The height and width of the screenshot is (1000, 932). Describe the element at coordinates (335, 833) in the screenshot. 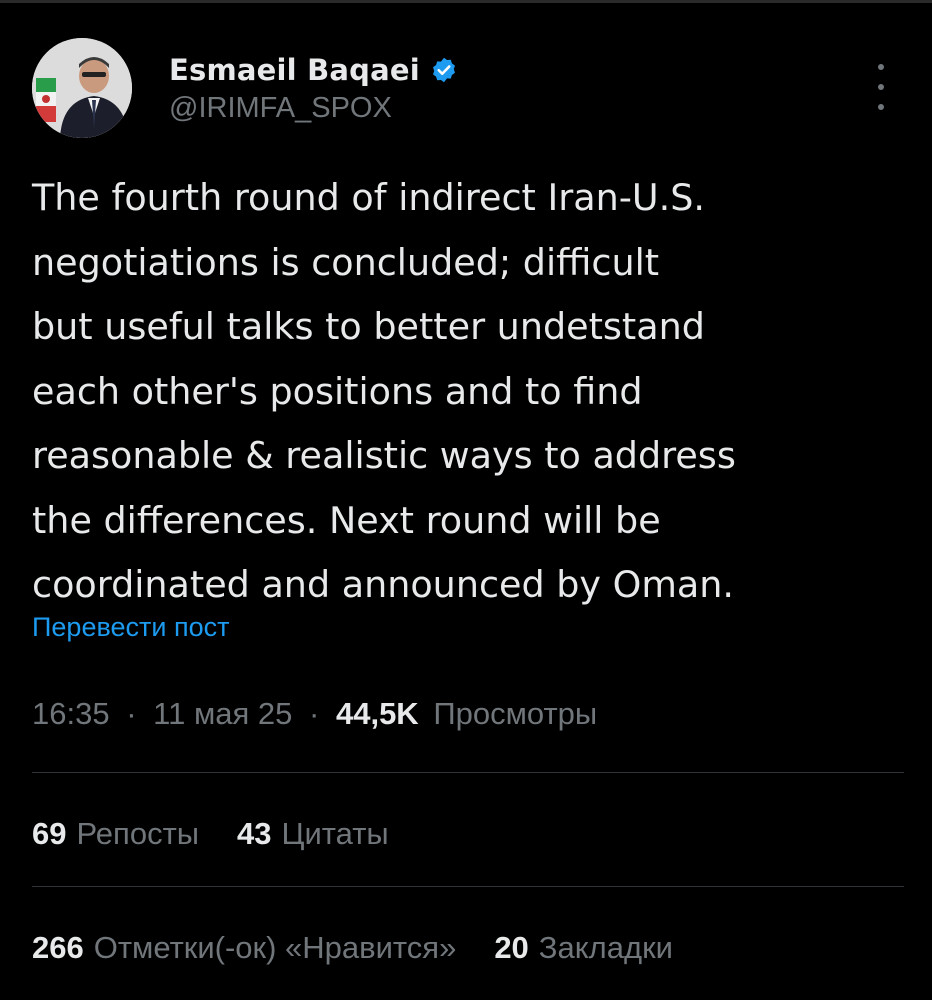

I see `quotes-label: Цитаты` at that location.